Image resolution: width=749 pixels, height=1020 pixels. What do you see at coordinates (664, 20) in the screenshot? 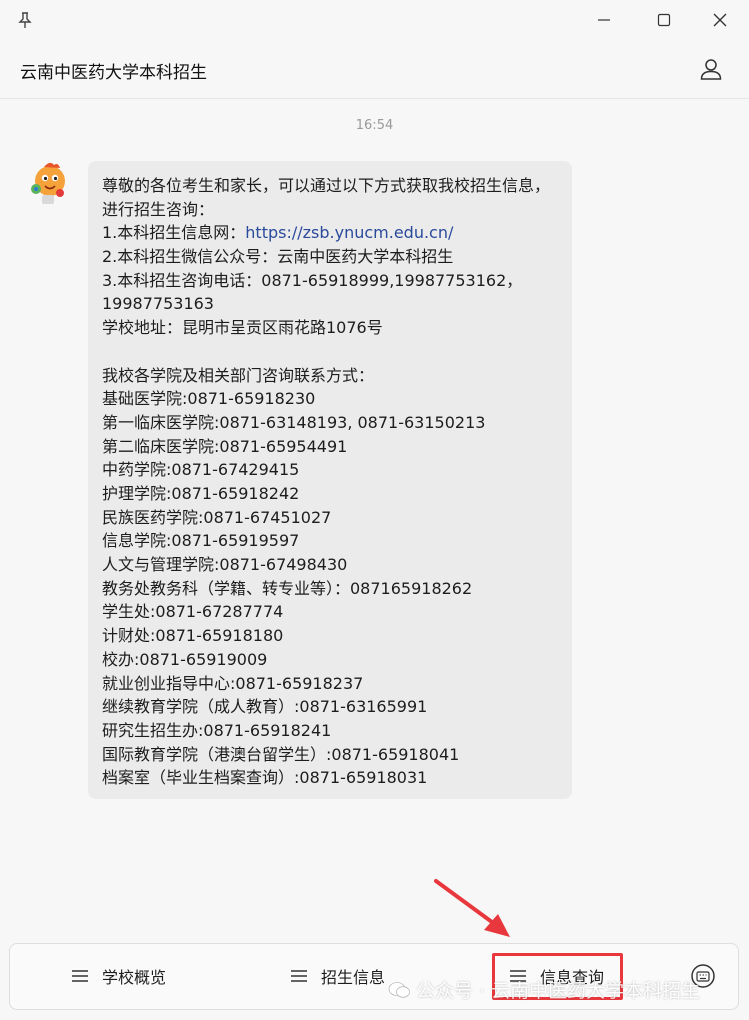
I see `maximize-icon` at bounding box center [664, 20].